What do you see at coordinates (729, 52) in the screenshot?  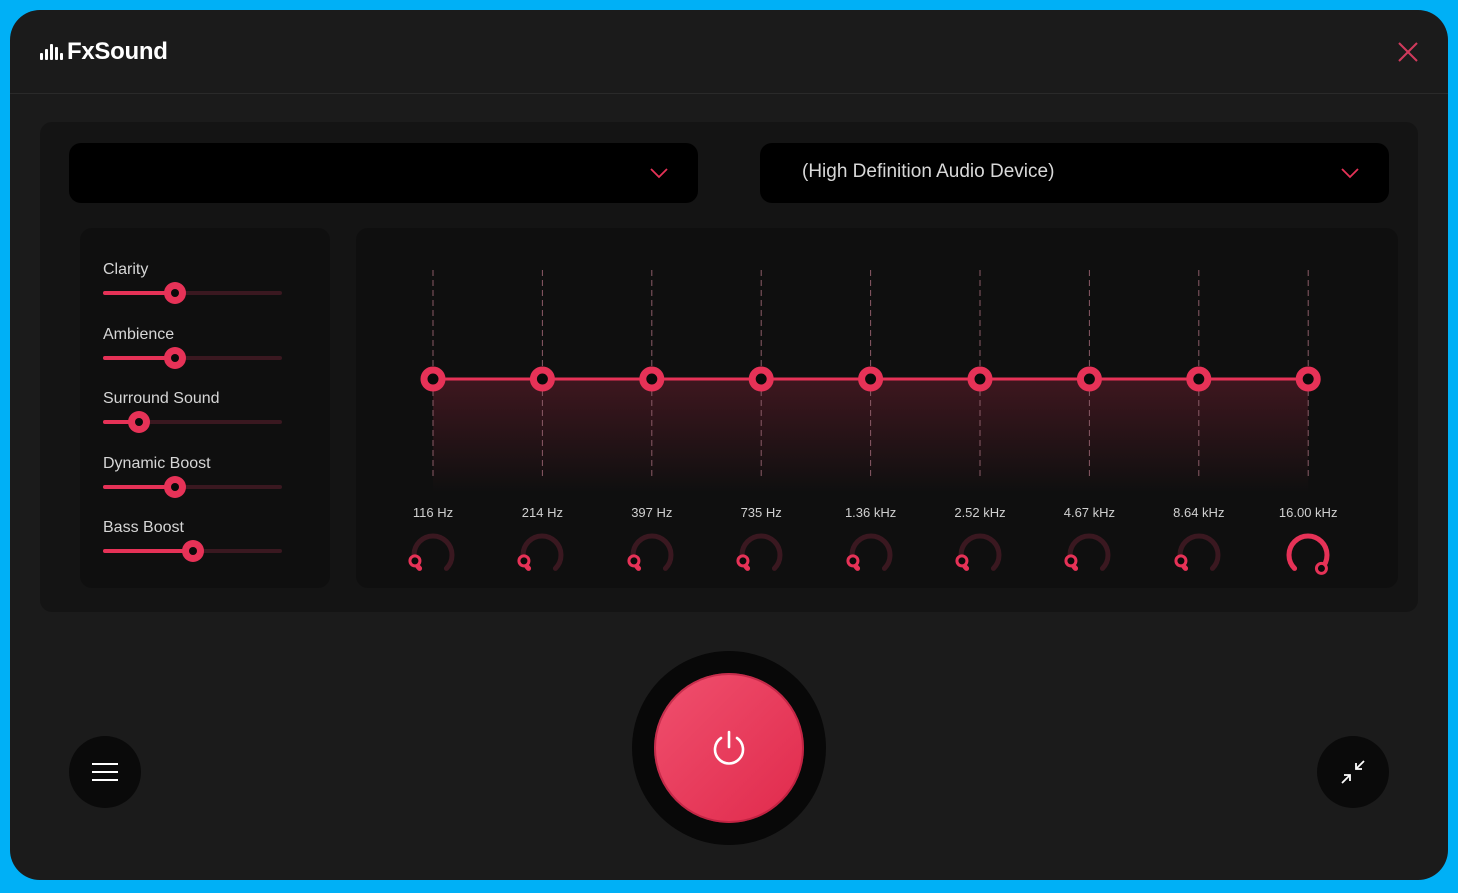 I see `title-bar: FxSound` at bounding box center [729, 52].